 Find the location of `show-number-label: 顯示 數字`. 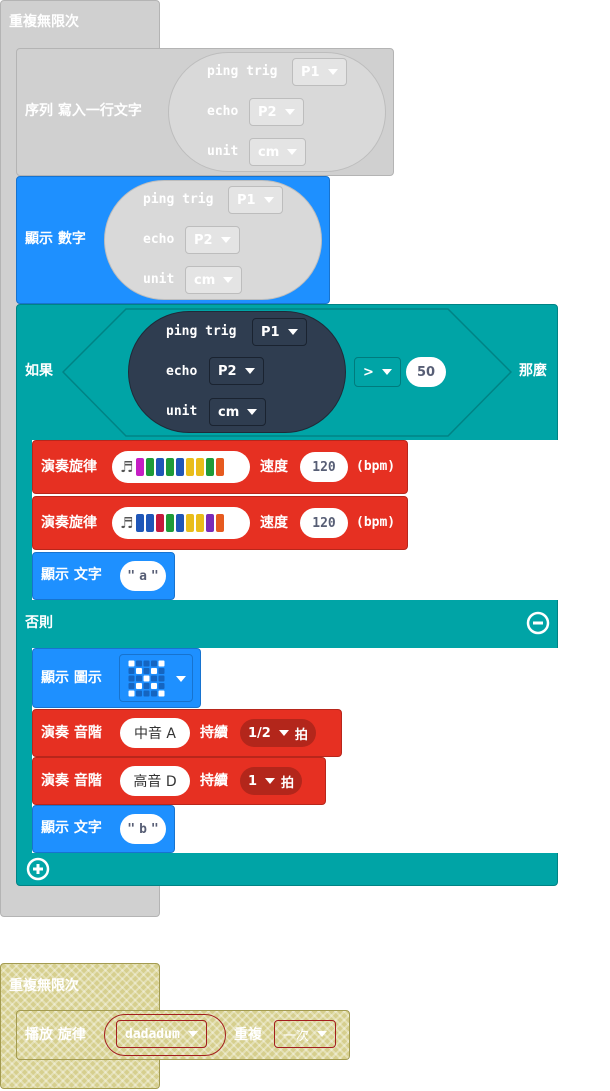

show-number-label: 顯示 數字 is located at coordinates (55, 239).